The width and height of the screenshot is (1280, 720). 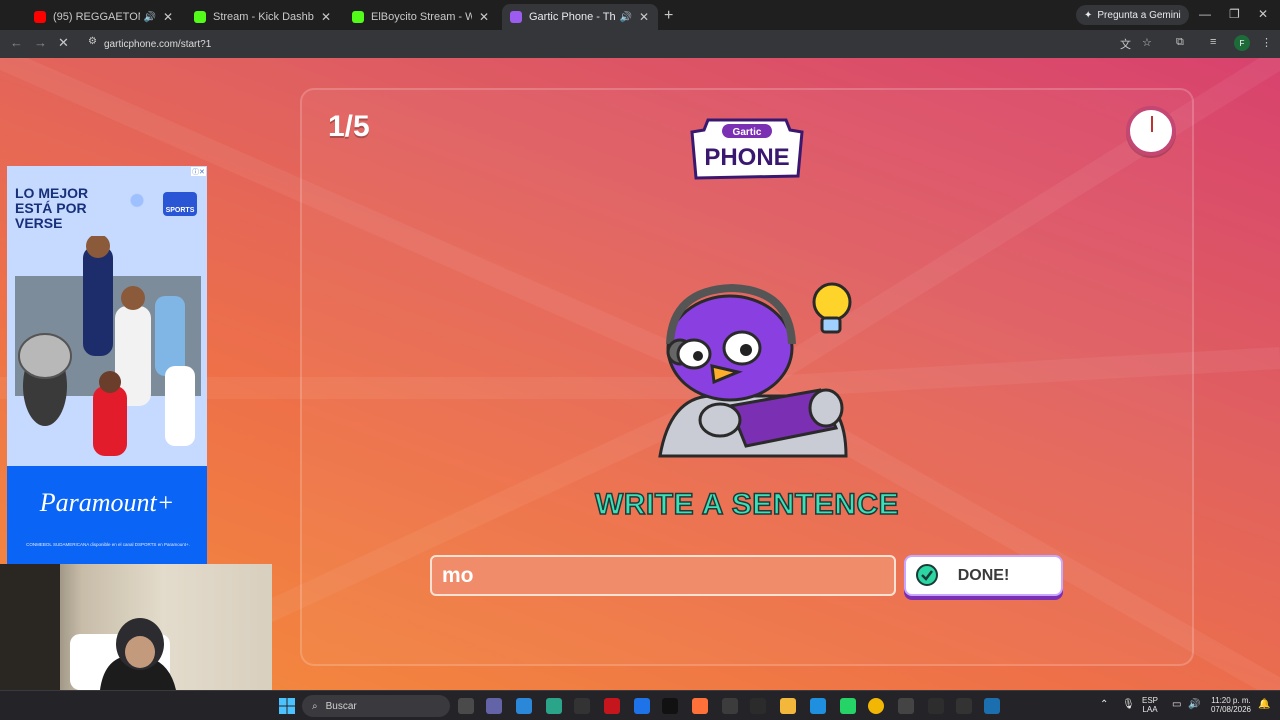 What do you see at coordinates (668, 16) in the screenshot?
I see `new-tab-icon: +` at bounding box center [668, 16].